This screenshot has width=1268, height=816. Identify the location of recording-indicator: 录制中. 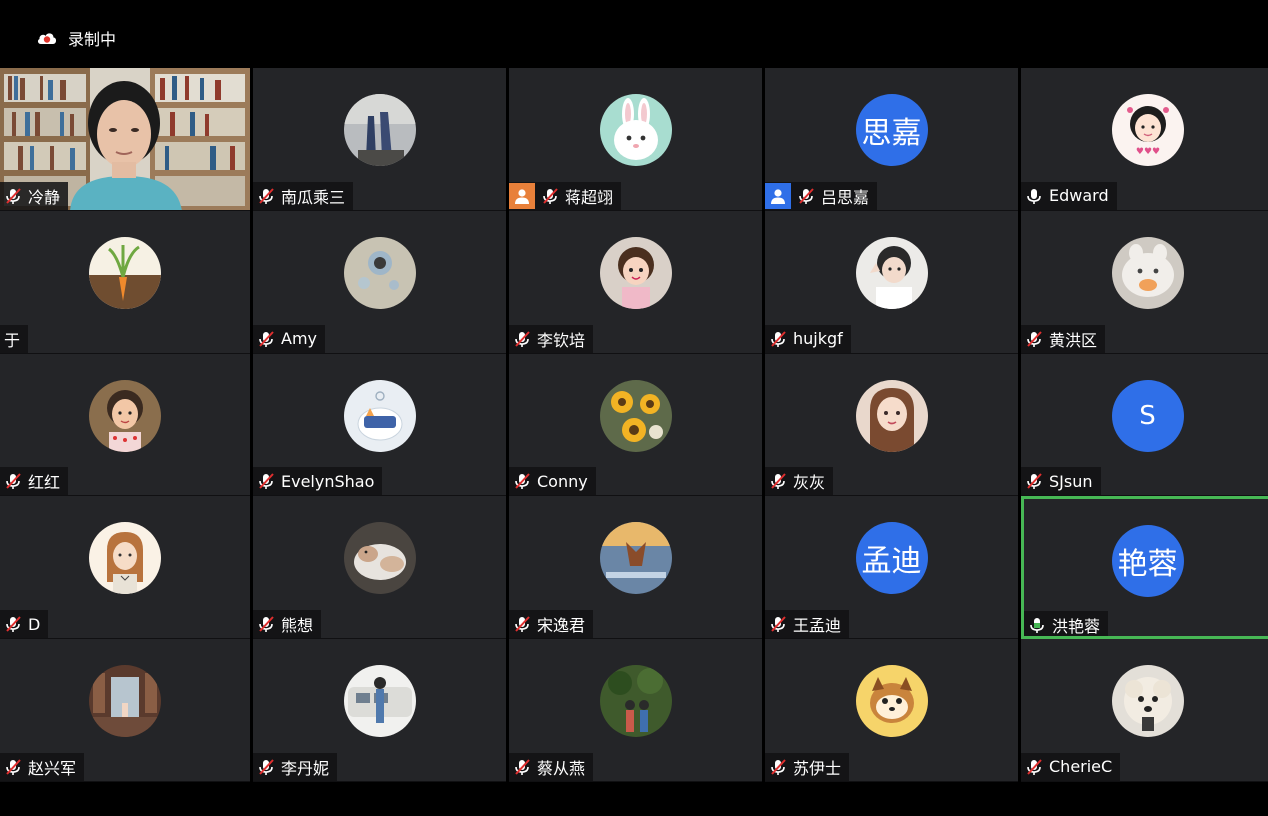
(76, 38).